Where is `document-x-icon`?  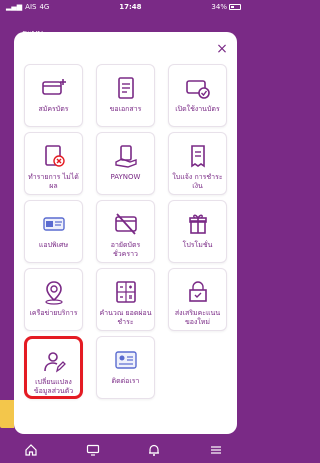 document-x-icon is located at coordinates (54, 156).